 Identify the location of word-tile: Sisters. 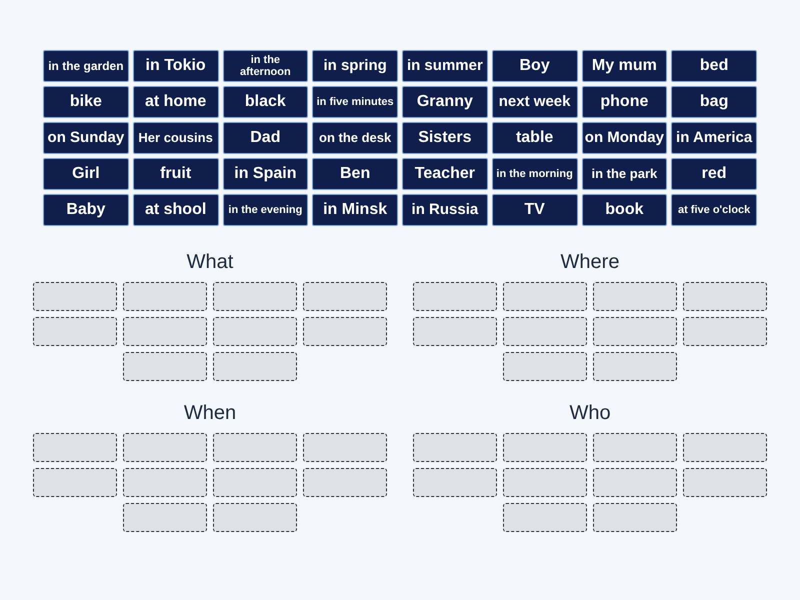
(445, 138).